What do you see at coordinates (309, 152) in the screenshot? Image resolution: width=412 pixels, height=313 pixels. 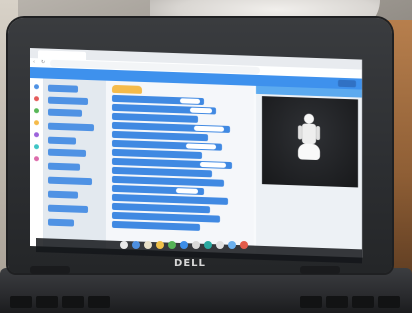 I see `robot-base` at bounding box center [309, 152].